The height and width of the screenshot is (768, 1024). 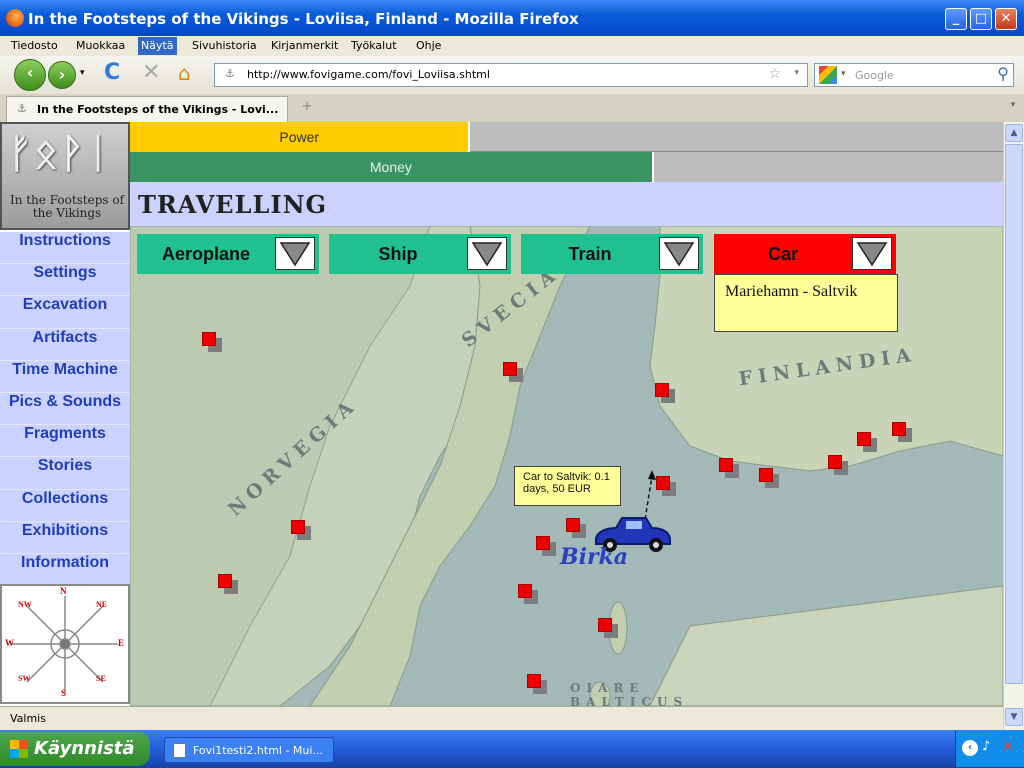 I want to click on compass-se: SE, so click(x=101, y=678).